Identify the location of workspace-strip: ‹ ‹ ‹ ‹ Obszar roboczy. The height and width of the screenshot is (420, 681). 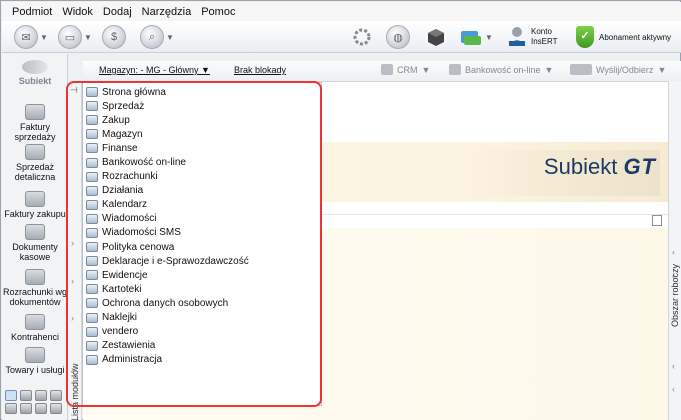
(674, 250).